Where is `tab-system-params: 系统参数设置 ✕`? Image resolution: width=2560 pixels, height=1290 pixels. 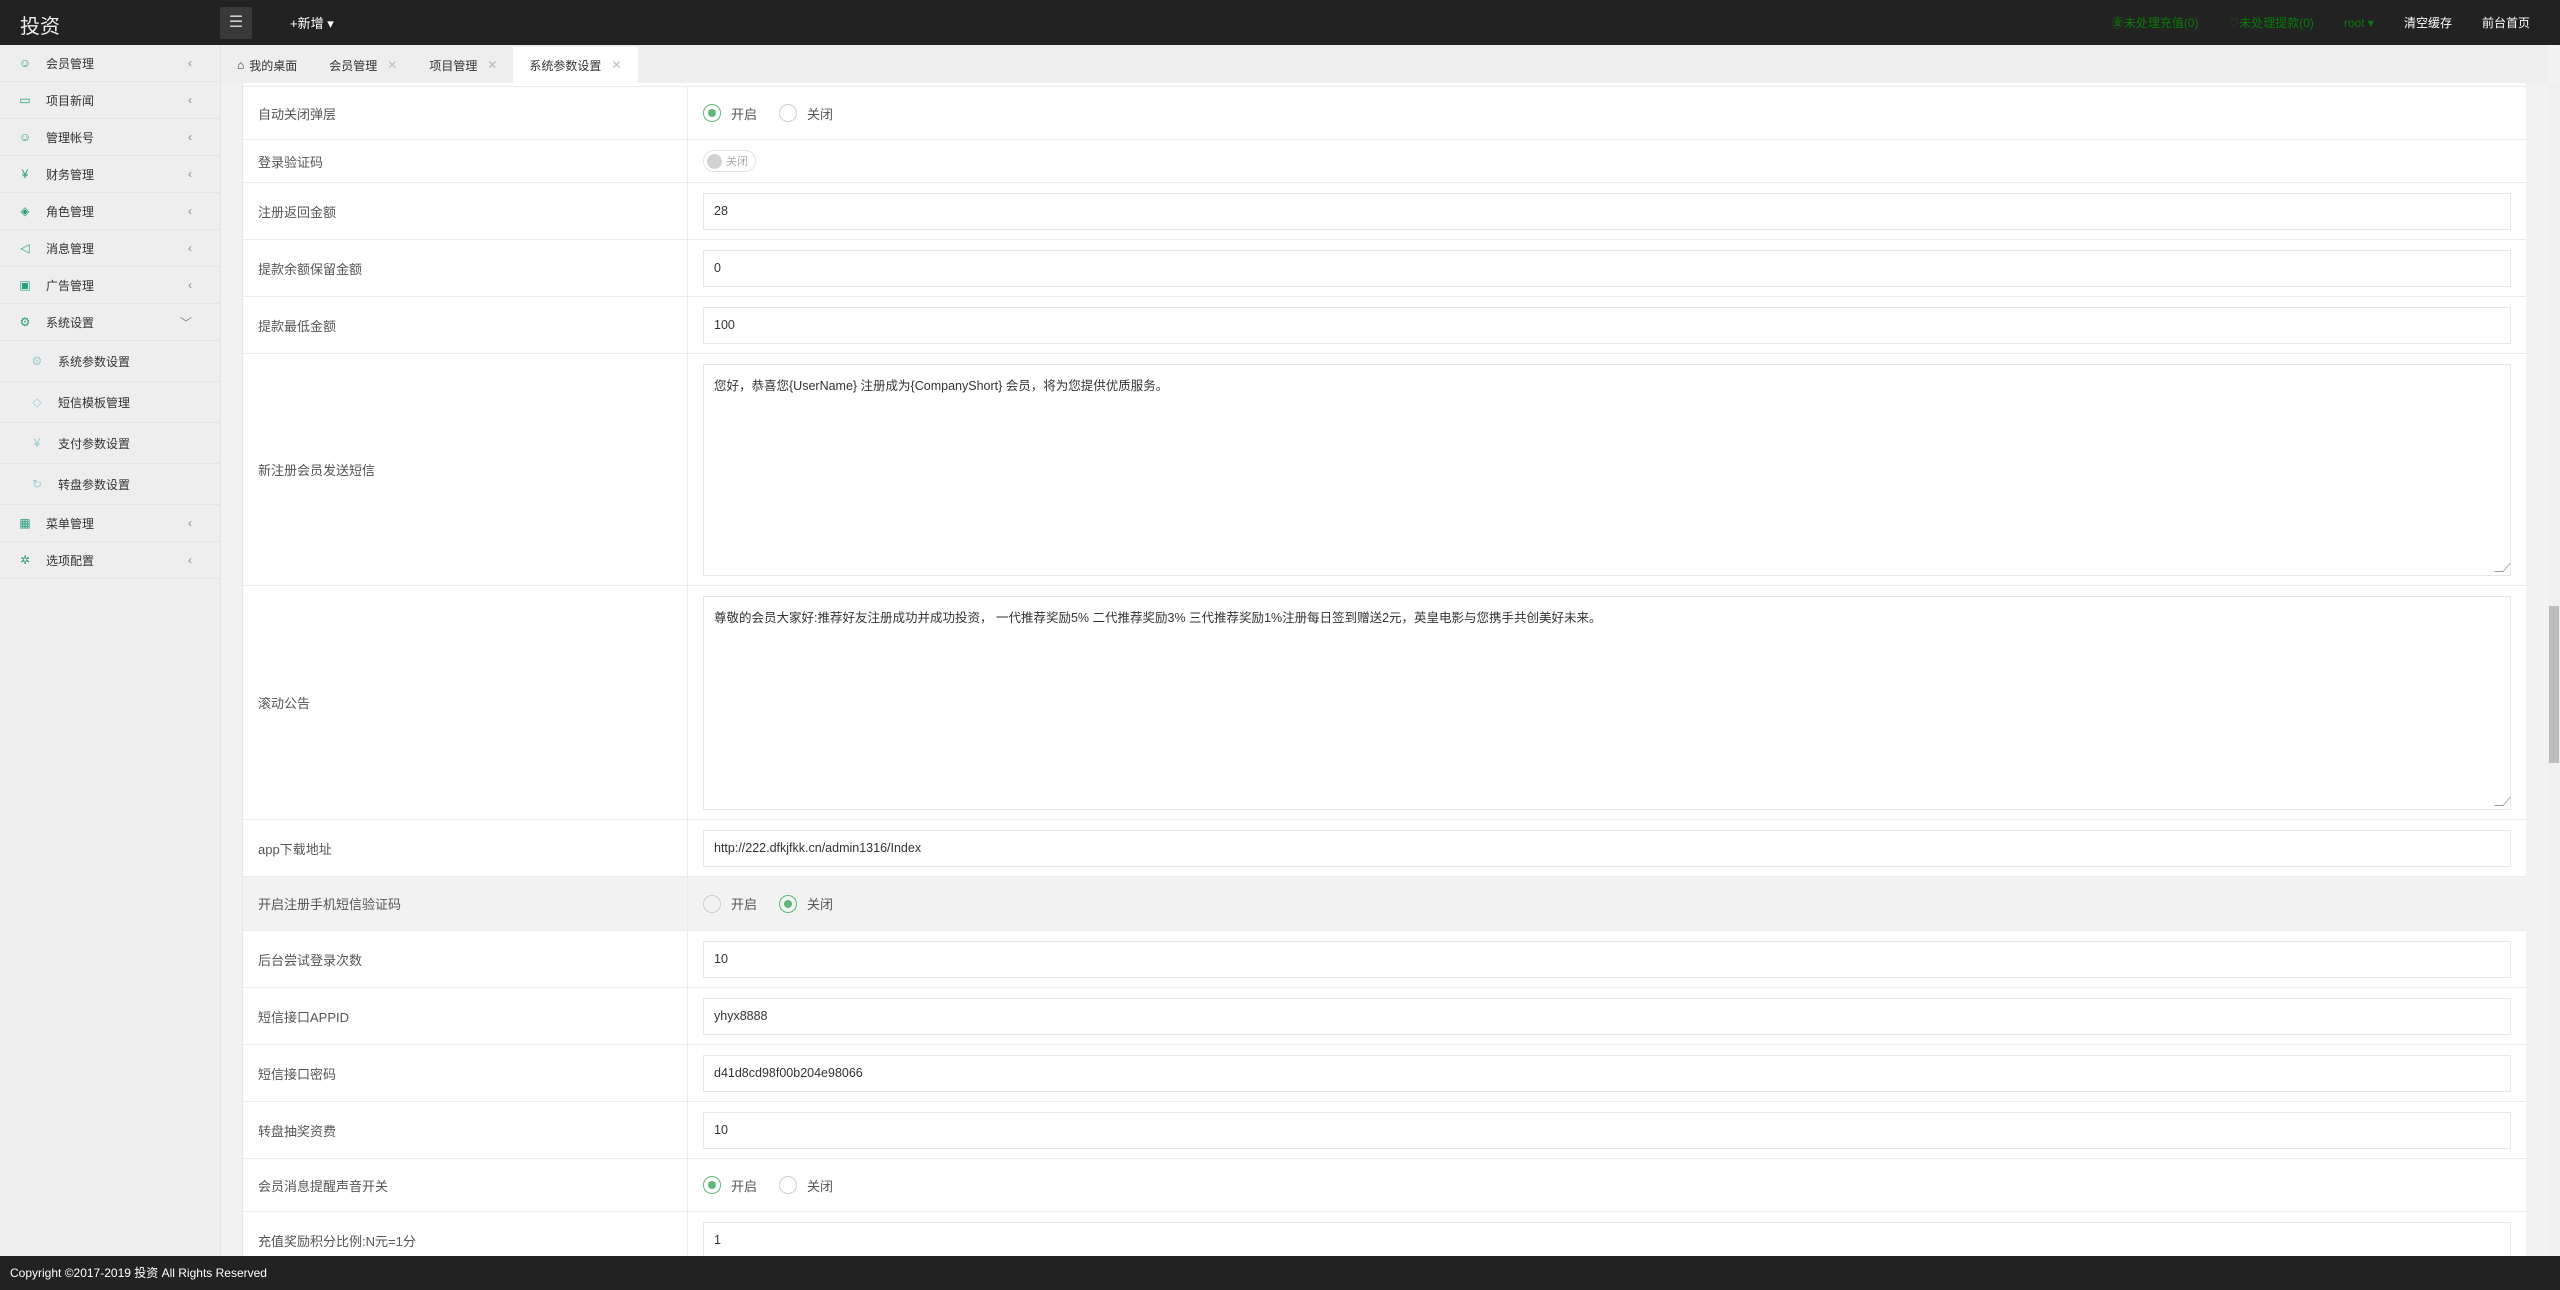 tab-system-params: 系统参数设置 ✕ is located at coordinates (575, 65).